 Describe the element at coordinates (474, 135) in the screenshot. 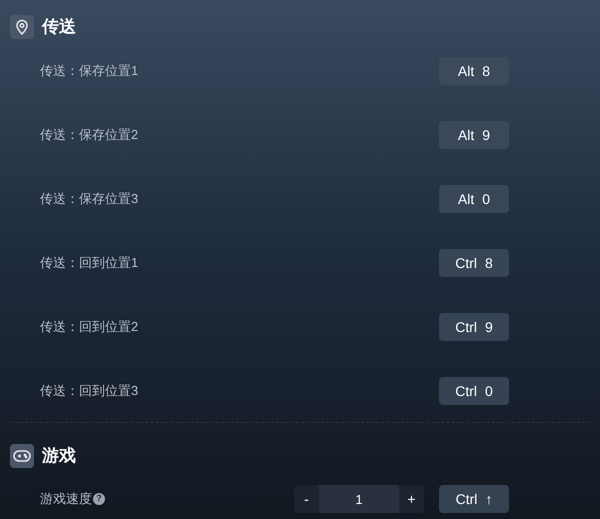

I see `hotkey-button: Alt 9` at that location.